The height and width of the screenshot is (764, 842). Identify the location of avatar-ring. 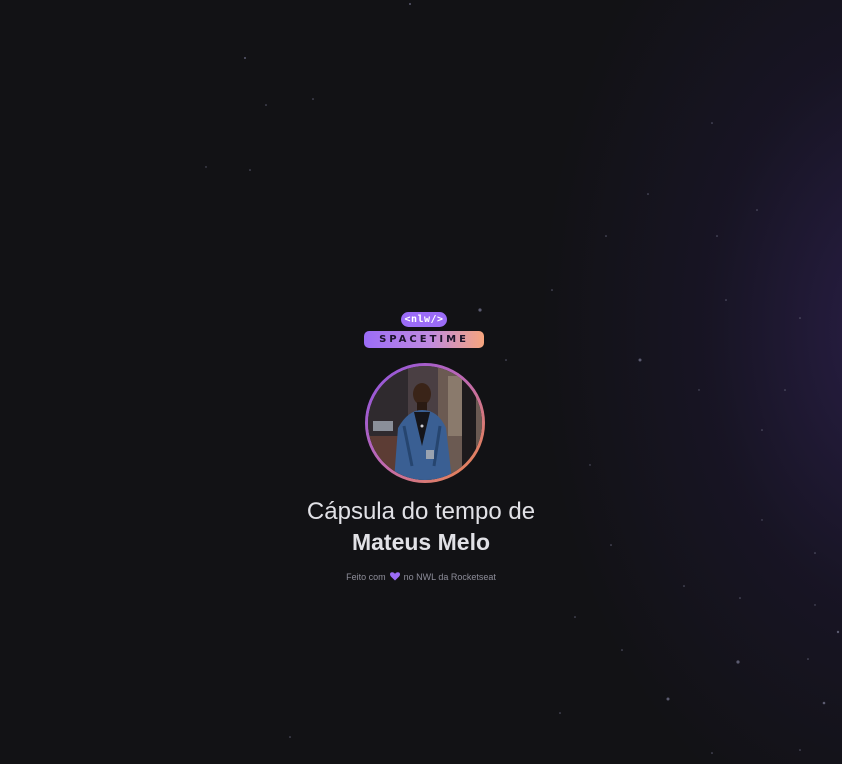
(425, 423).